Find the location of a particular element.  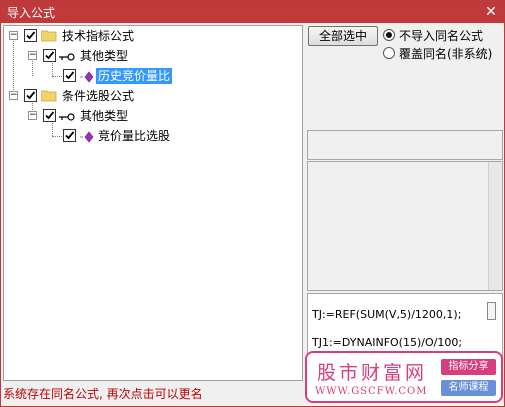

watermark-url: WWW.GSCFW.COM is located at coordinates (371, 391).